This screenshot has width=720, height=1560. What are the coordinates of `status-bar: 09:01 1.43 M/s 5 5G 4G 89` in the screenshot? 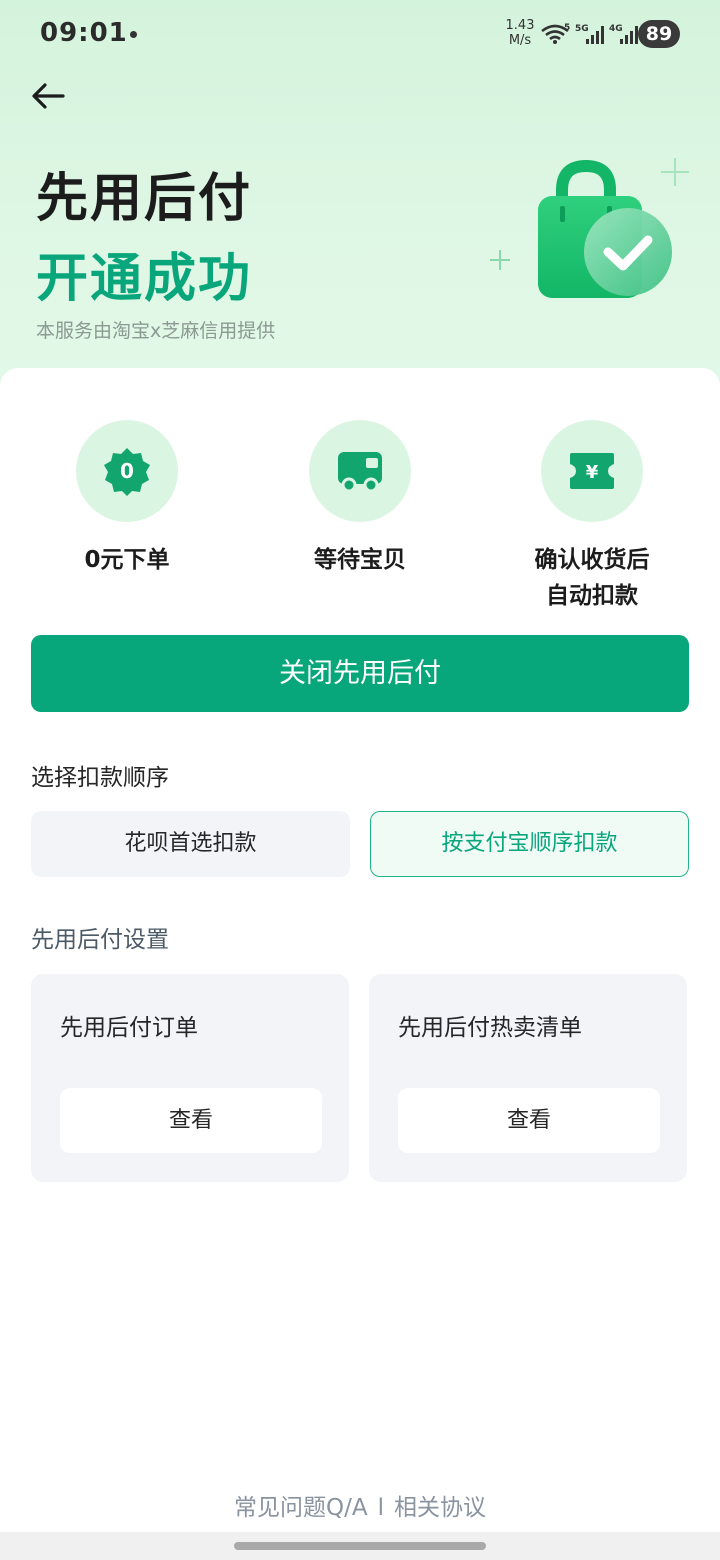 It's located at (360, 35).